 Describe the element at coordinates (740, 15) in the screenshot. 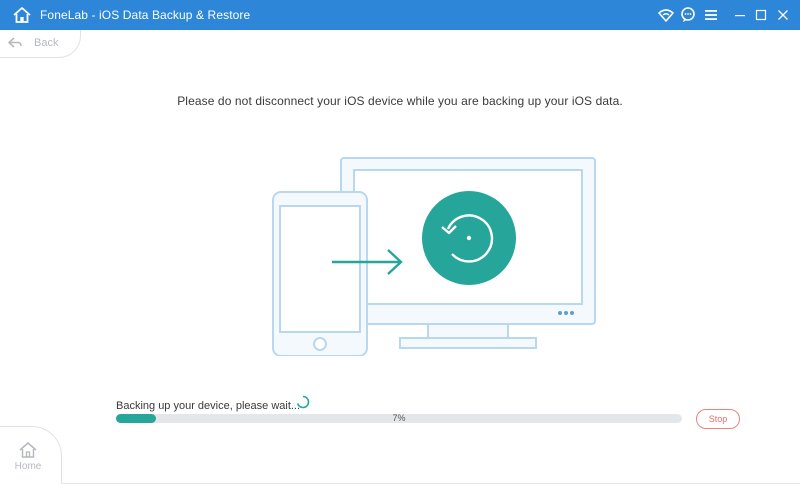

I see `minimize-icon` at that location.